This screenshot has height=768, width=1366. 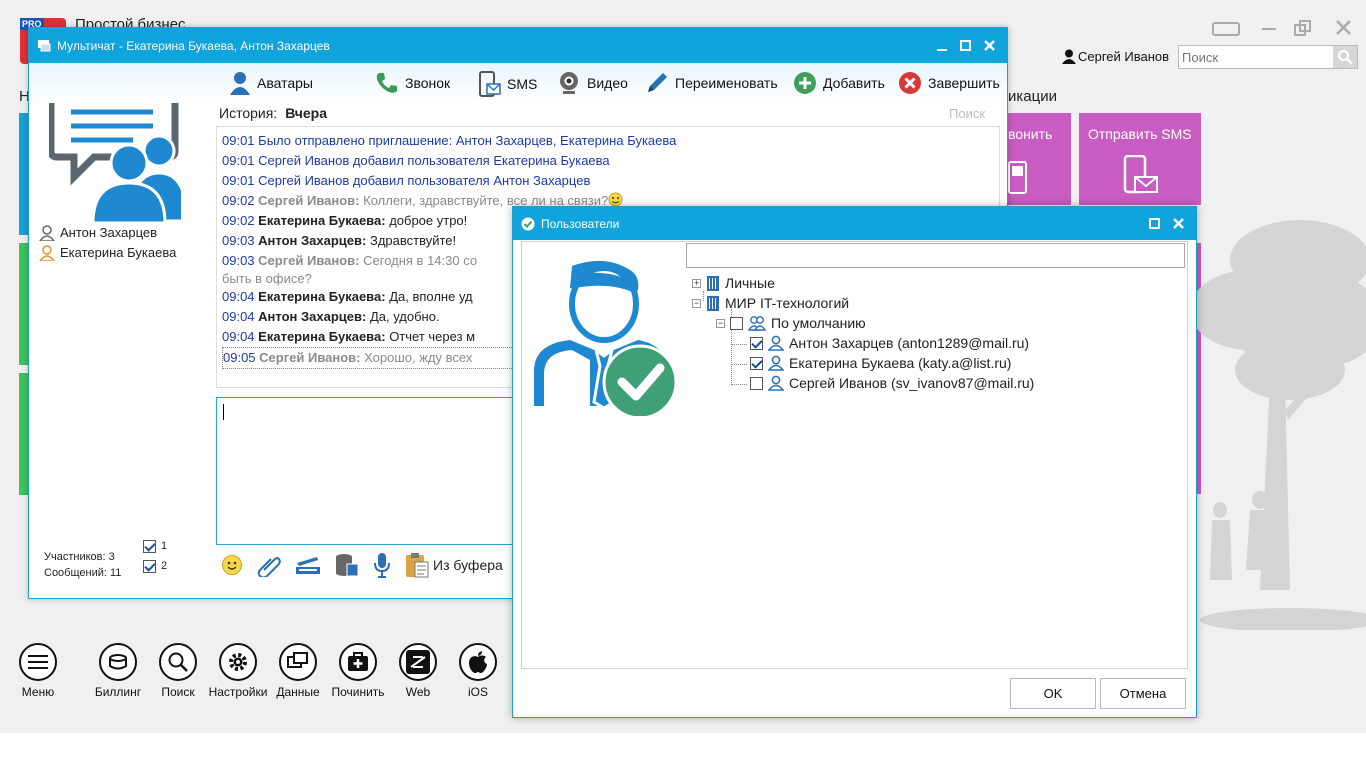 What do you see at coordinates (118, 671) in the screenshot?
I see `launcher-billing: Биллинг` at bounding box center [118, 671].